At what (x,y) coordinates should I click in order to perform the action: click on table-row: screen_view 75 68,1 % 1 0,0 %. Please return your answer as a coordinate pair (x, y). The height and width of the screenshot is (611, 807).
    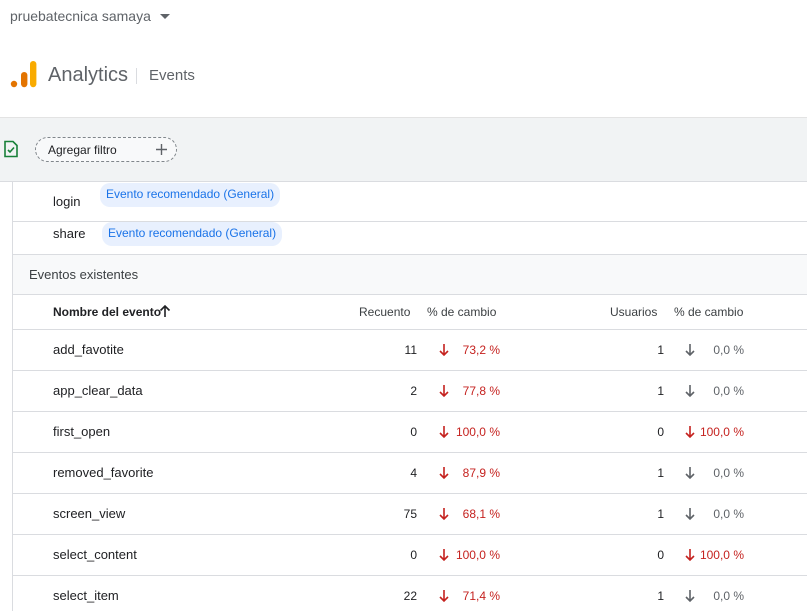
    Looking at the image, I should click on (410, 514).